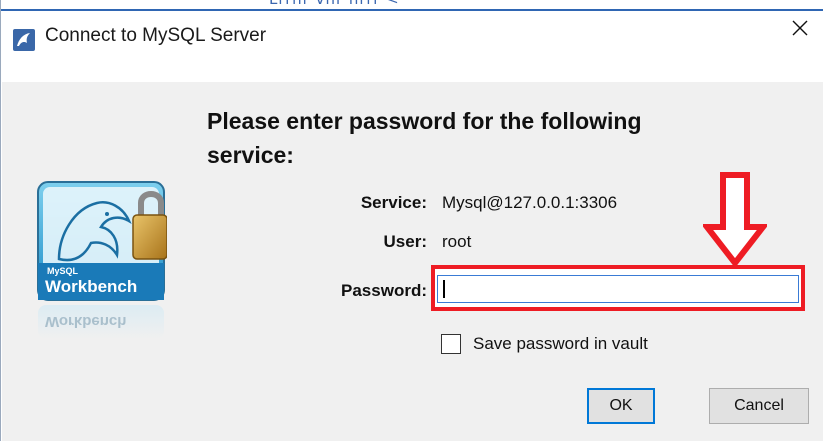 This screenshot has width=823, height=441. What do you see at coordinates (412, 5) in the screenshot?
I see `background-window-strip: Lrrnr vhr nrrr <` at bounding box center [412, 5].